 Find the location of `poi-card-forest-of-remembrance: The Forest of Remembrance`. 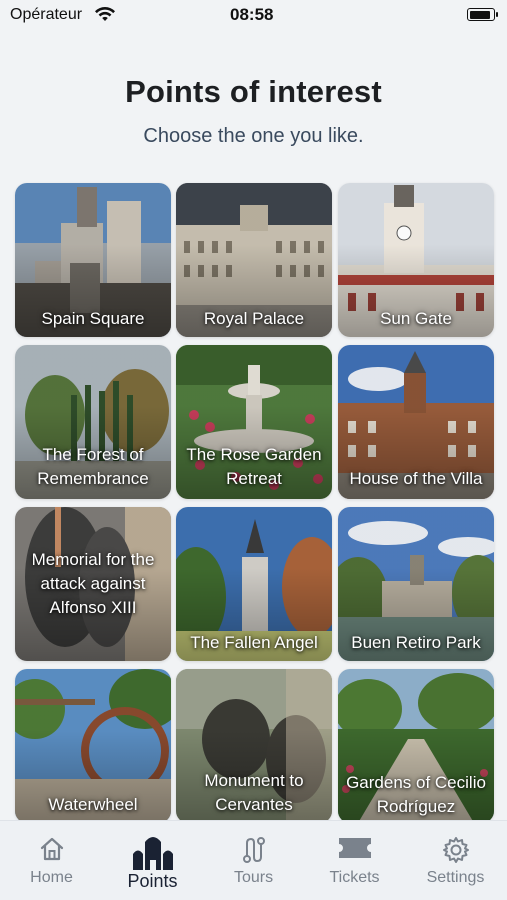

poi-card-forest-of-remembrance: The Forest of Remembrance is located at coordinates (93, 422).